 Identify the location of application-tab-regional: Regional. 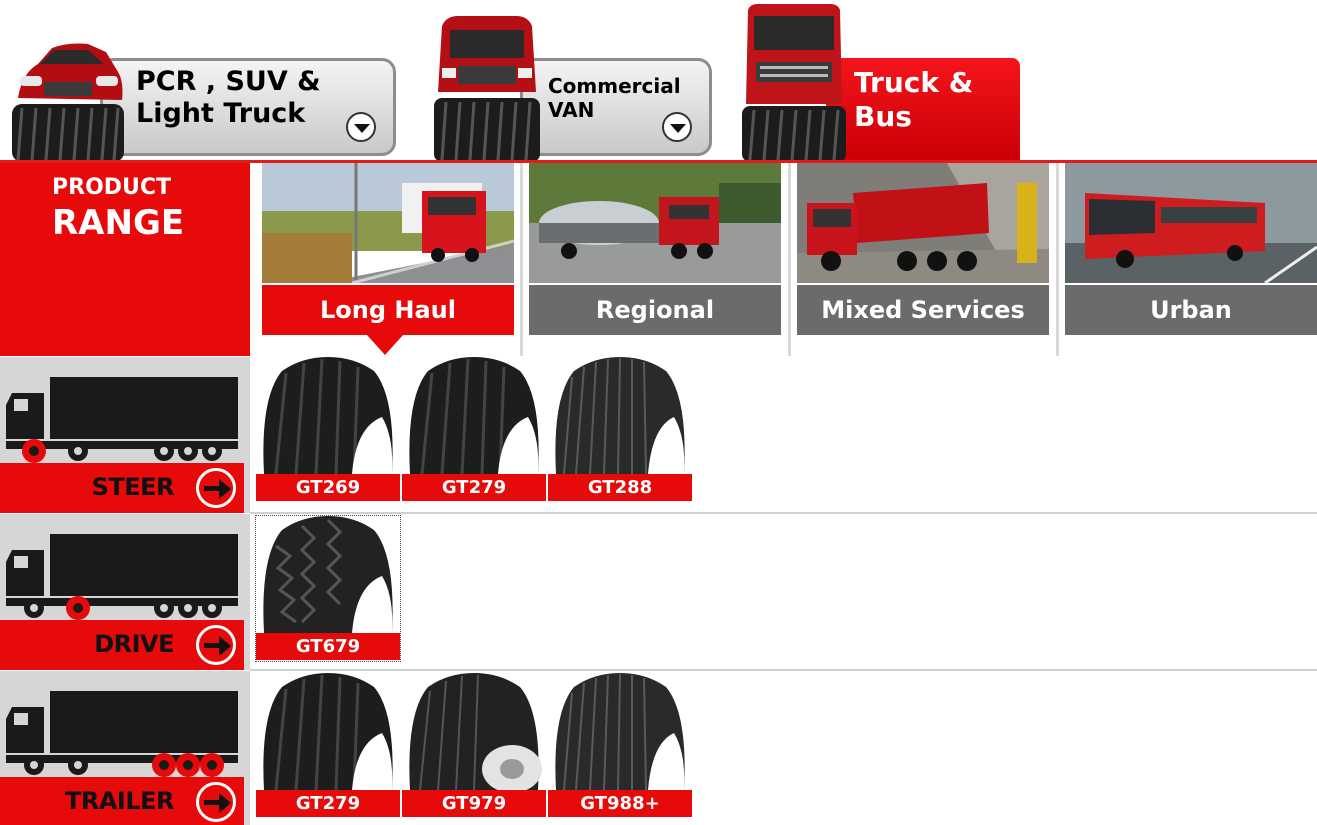
(655, 249).